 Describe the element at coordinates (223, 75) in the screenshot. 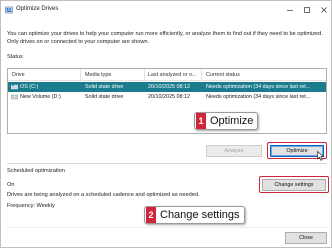

I see `column-header-current-status: Current status` at that location.